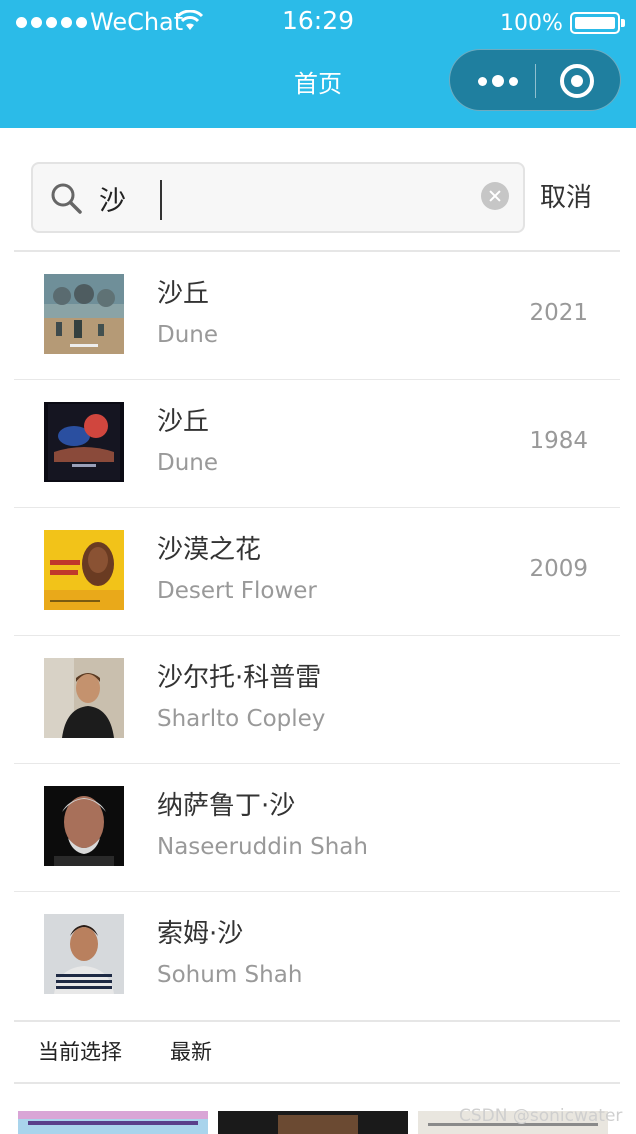 The image size is (636, 1134). I want to click on battery-percentage: 100%, so click(531, 23).